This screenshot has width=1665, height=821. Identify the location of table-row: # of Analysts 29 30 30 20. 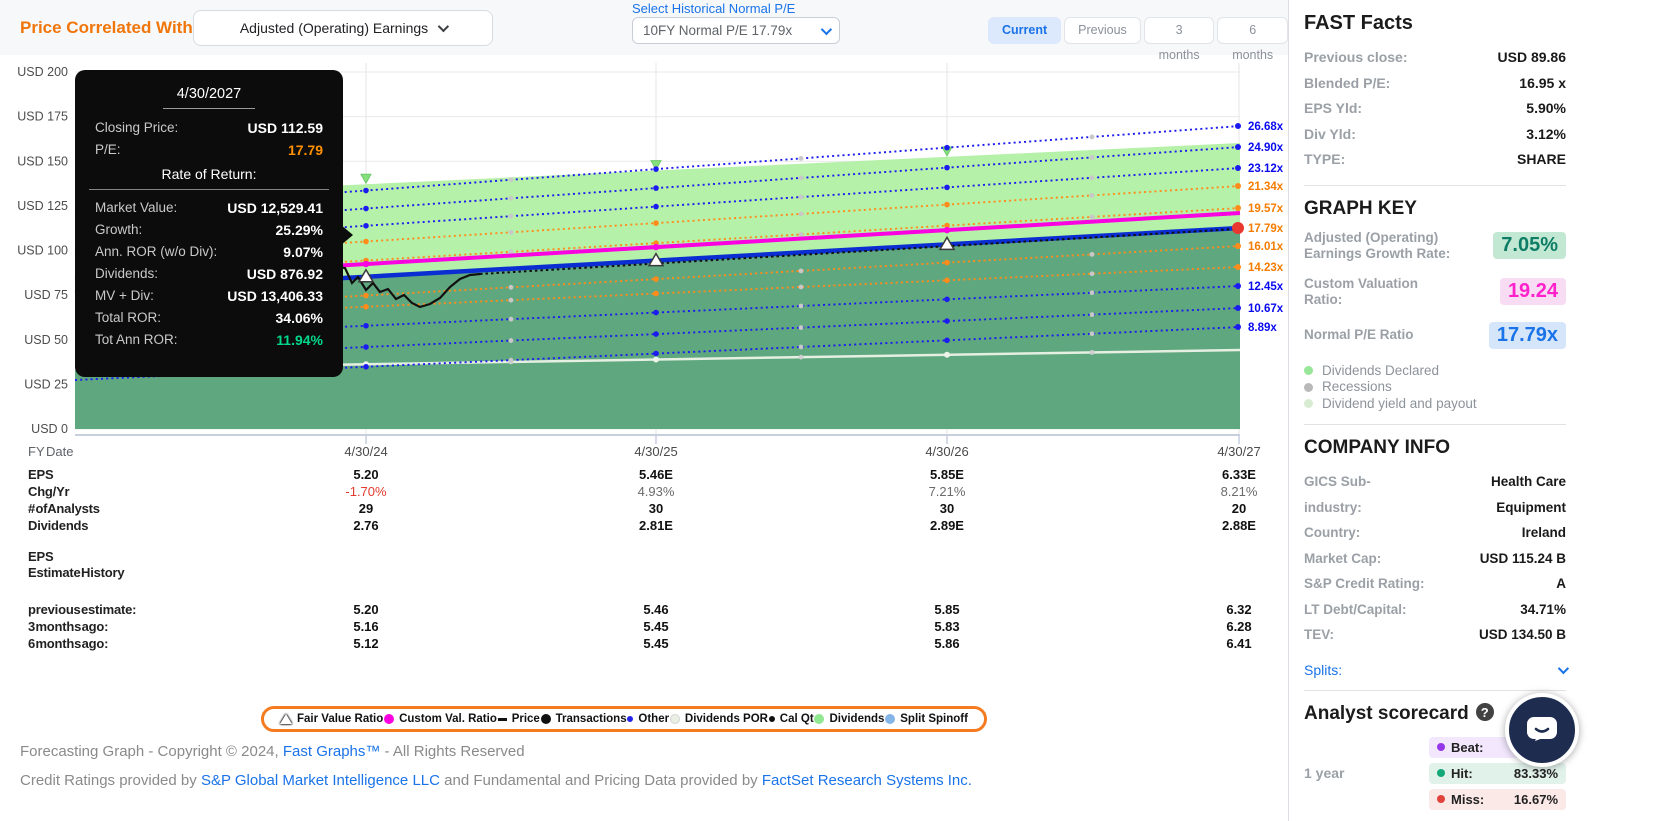
(644, 509).